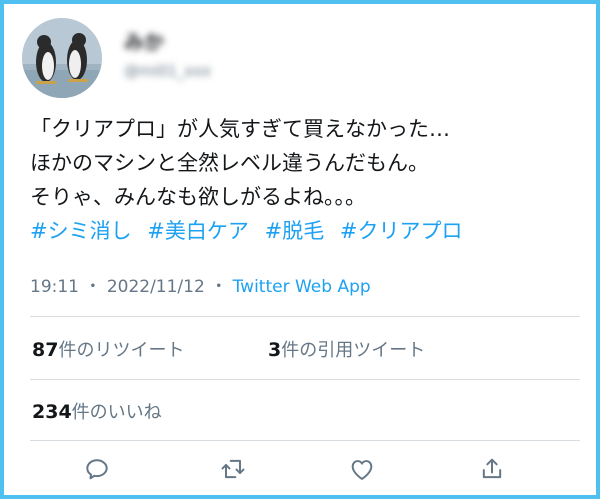 The height and width of the screenshot is (499, 600). What do you see at coordinates (144, 40) in the screenshot?
I see `display-name: みか` at bounding box center [144, 40].